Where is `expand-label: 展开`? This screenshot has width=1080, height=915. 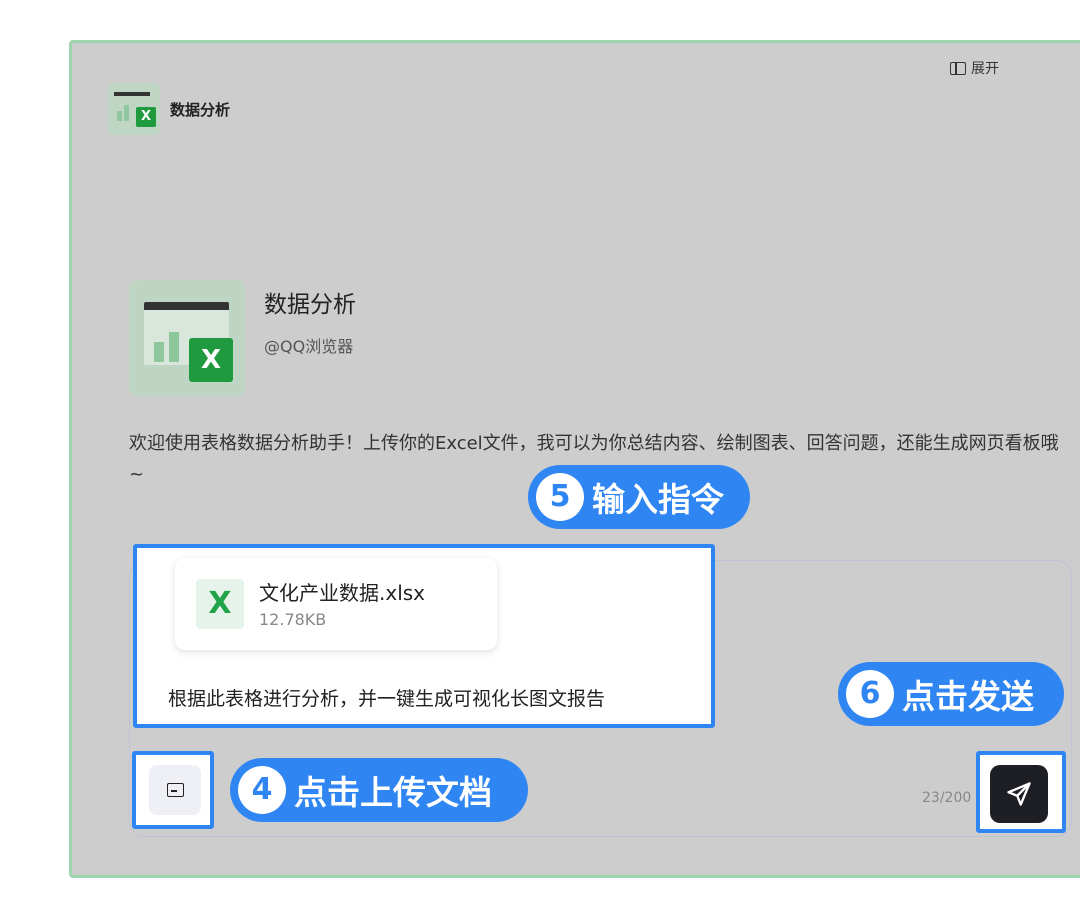 expand-label: 展开 is located at coordinates (985, 69).